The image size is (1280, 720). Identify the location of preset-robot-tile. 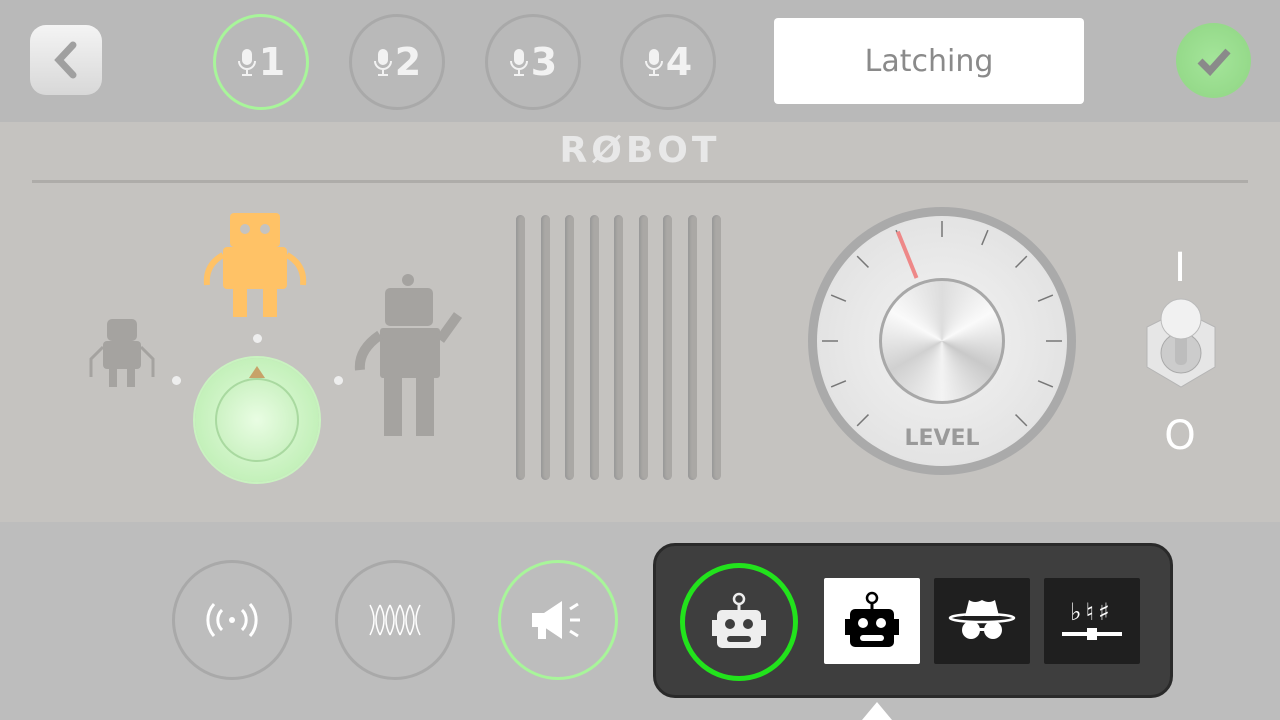
(872, 621).